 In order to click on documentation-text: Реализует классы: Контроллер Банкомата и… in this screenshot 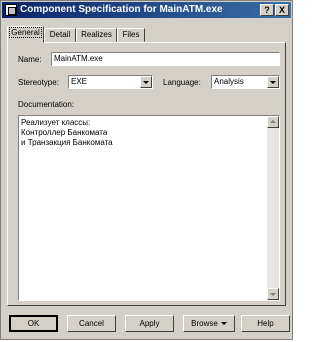, I will do `click(67, 132)`.